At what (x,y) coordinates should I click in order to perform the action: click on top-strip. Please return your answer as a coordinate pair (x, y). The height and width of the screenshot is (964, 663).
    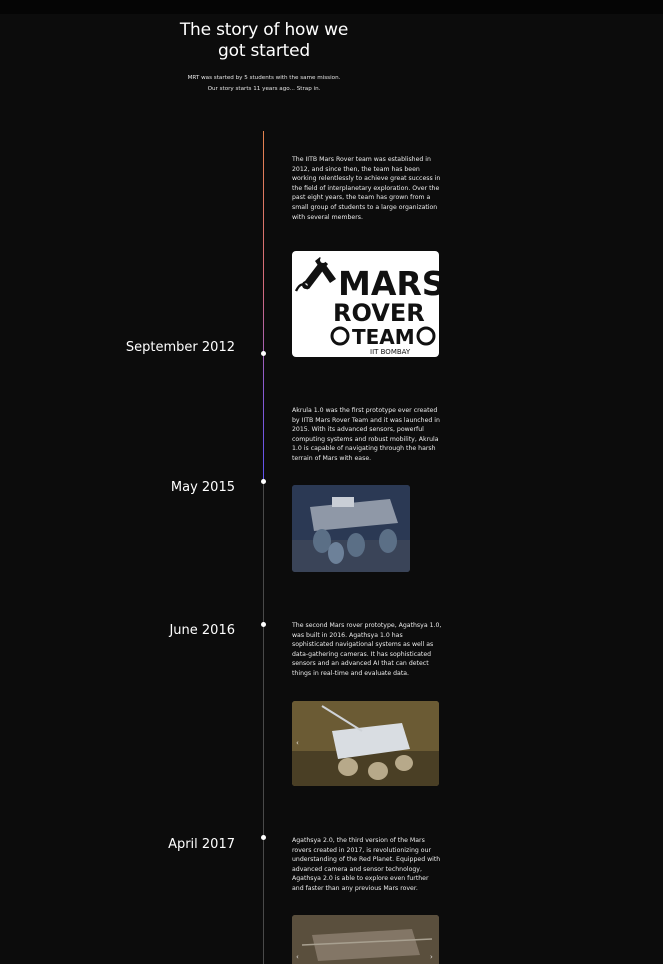
    Looking at the image, I should click on (331, 7).